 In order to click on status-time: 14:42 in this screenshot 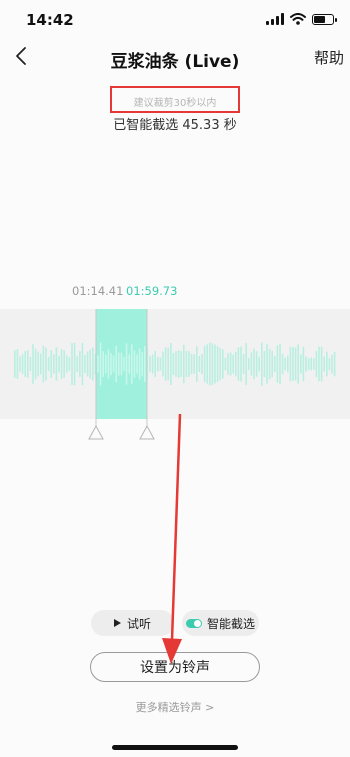, I will do `click(50, 20)`.